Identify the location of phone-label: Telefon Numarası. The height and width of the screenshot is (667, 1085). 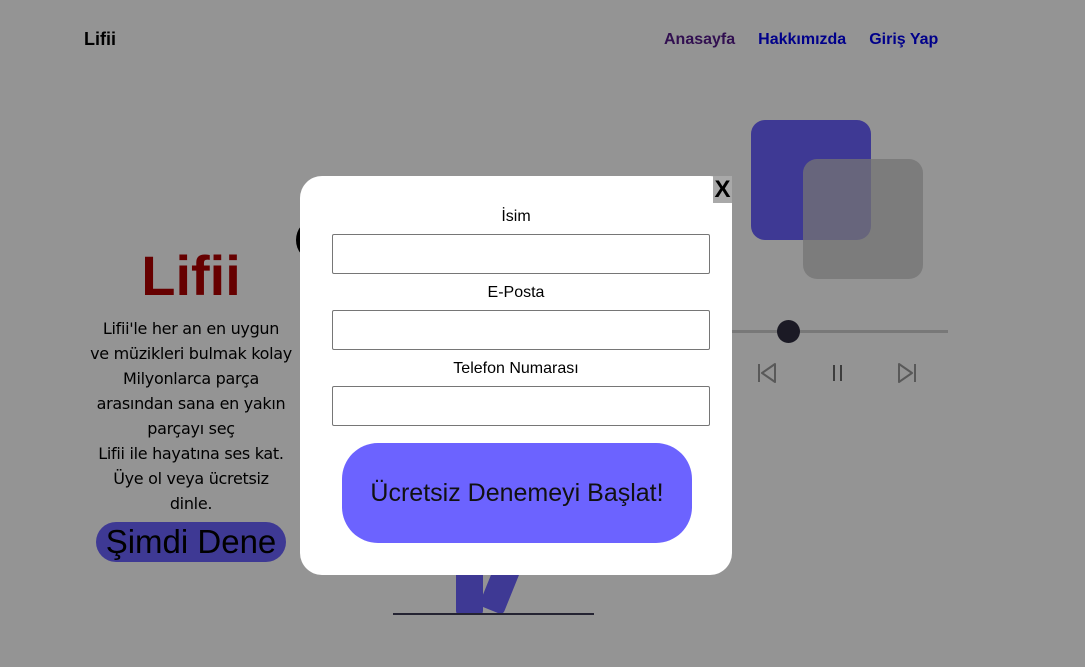
(516, 368).